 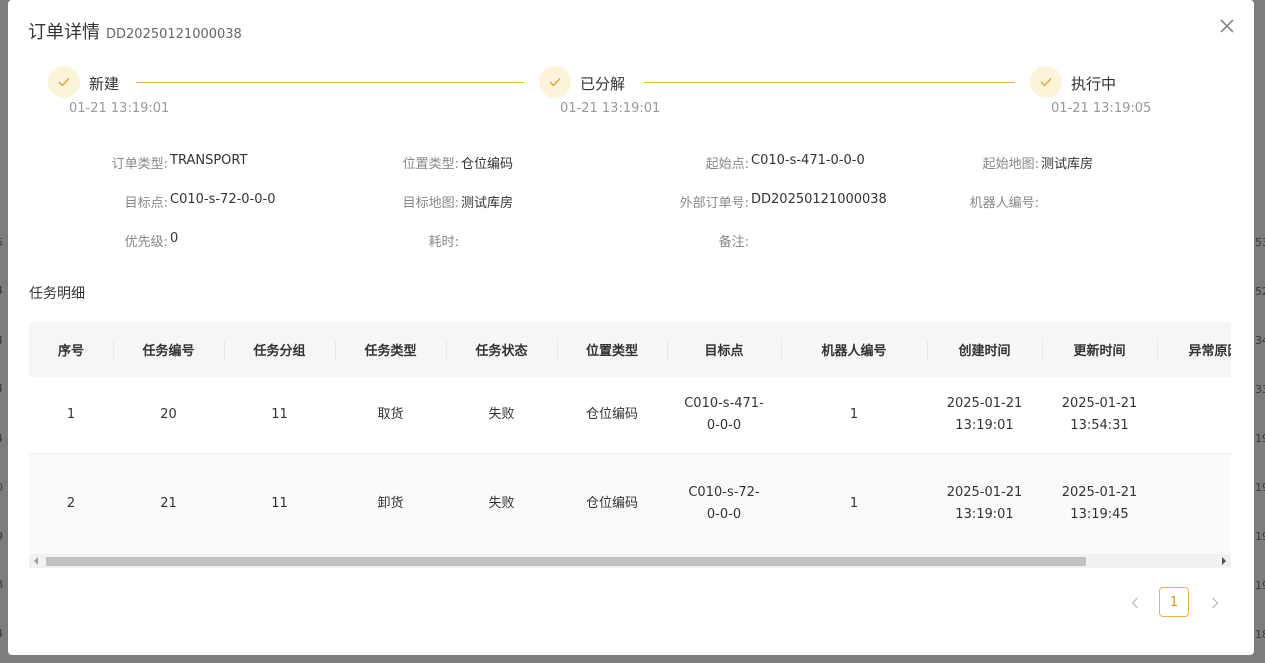 I want to click on task-section-title: 任务明细, so click(x=57, y=294).